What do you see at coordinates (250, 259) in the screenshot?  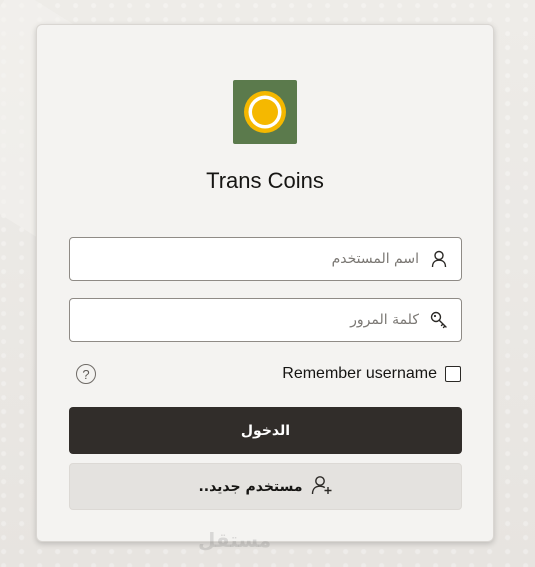 I see `username-input` at bounding box center [250, 259].